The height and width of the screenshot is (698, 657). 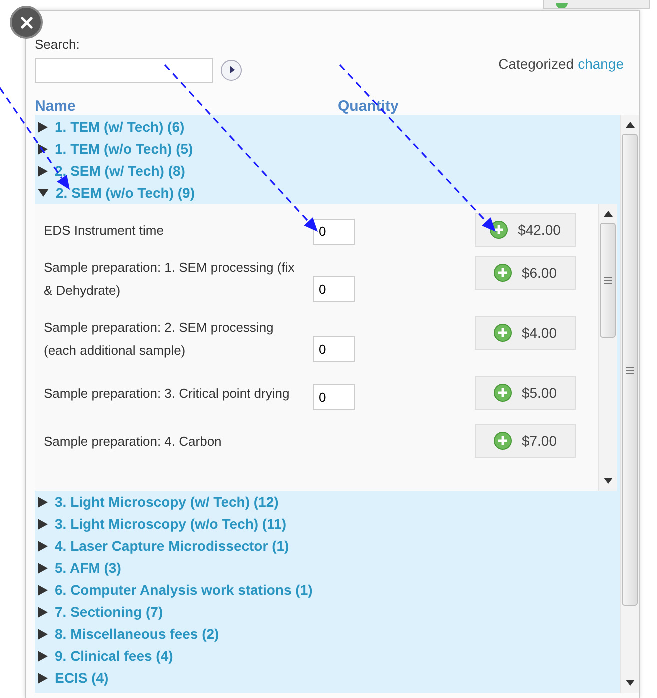 What do you see at coordinates (525, 273) in the screenshot?
I see `add-price-button: $6.00` at bounding box center [525, 273].